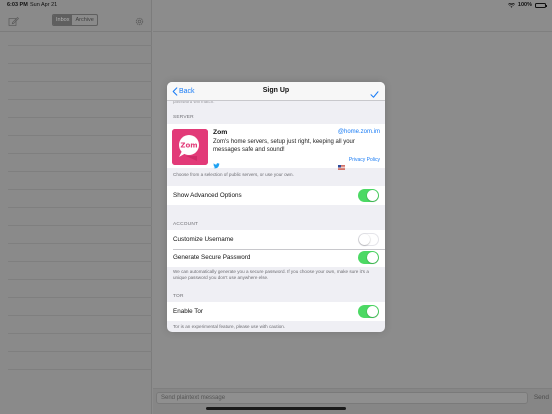 This screenshot has width=552, height=414. What do you see at coordinates (188, 311) in the screenshot?
I see `enable-tor-label: Enable Tor` at bounding box center [188, 311].